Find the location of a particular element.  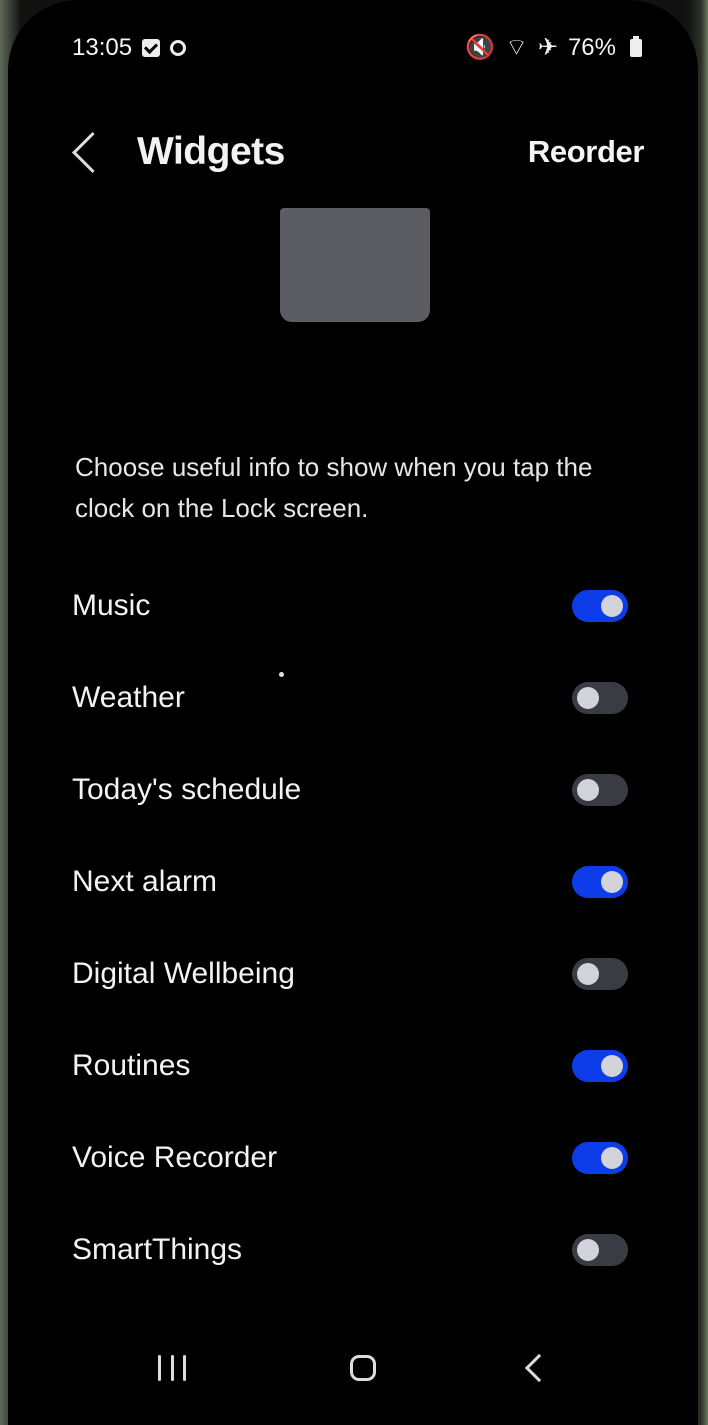

page-title: Widgets is located at coordinates (211, 151).